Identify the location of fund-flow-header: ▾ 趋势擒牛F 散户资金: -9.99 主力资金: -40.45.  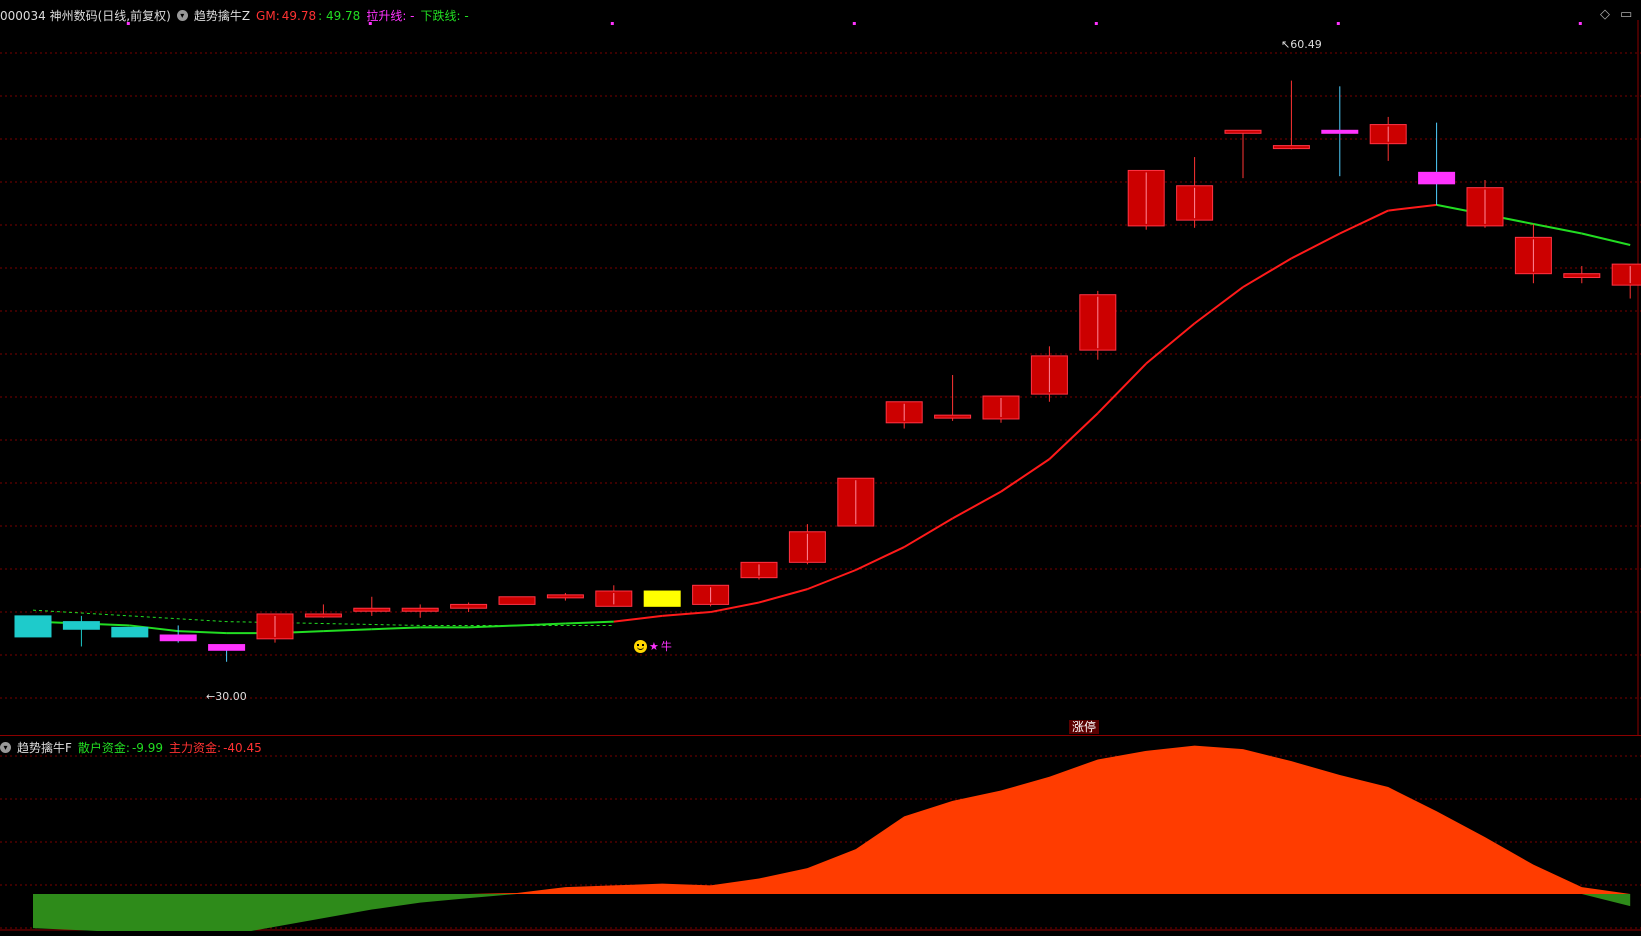
(131, 747).